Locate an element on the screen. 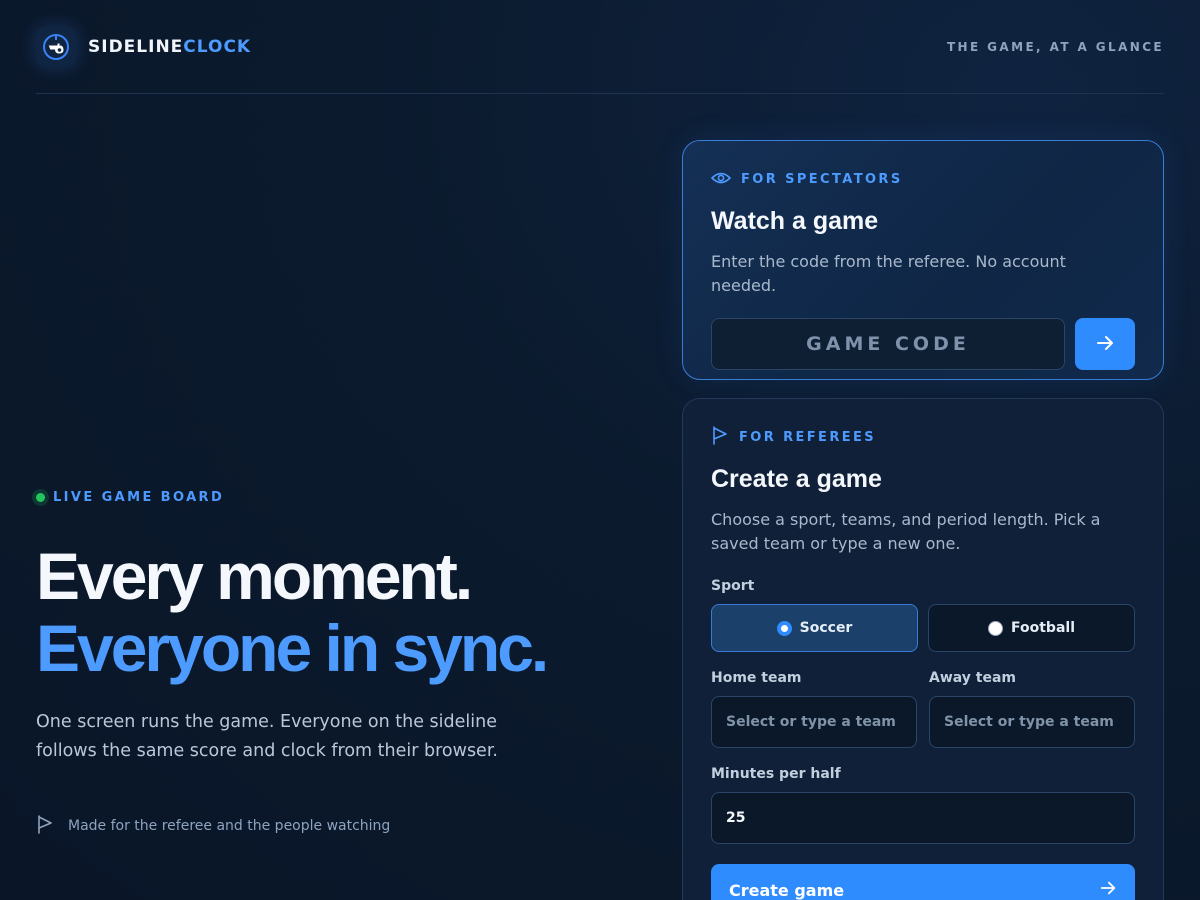 This screenshot has height=900, width=1200. away-team-field: Away team is located at coordinates (1032, 709).